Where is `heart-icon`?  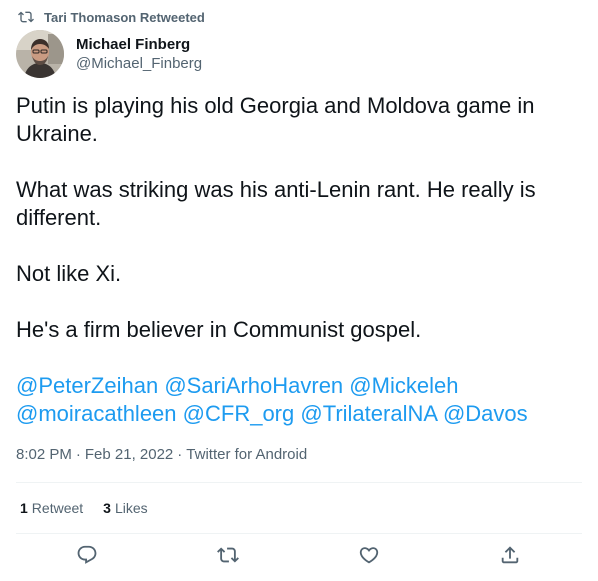
heart-icon is located at coordinates (370, 556).